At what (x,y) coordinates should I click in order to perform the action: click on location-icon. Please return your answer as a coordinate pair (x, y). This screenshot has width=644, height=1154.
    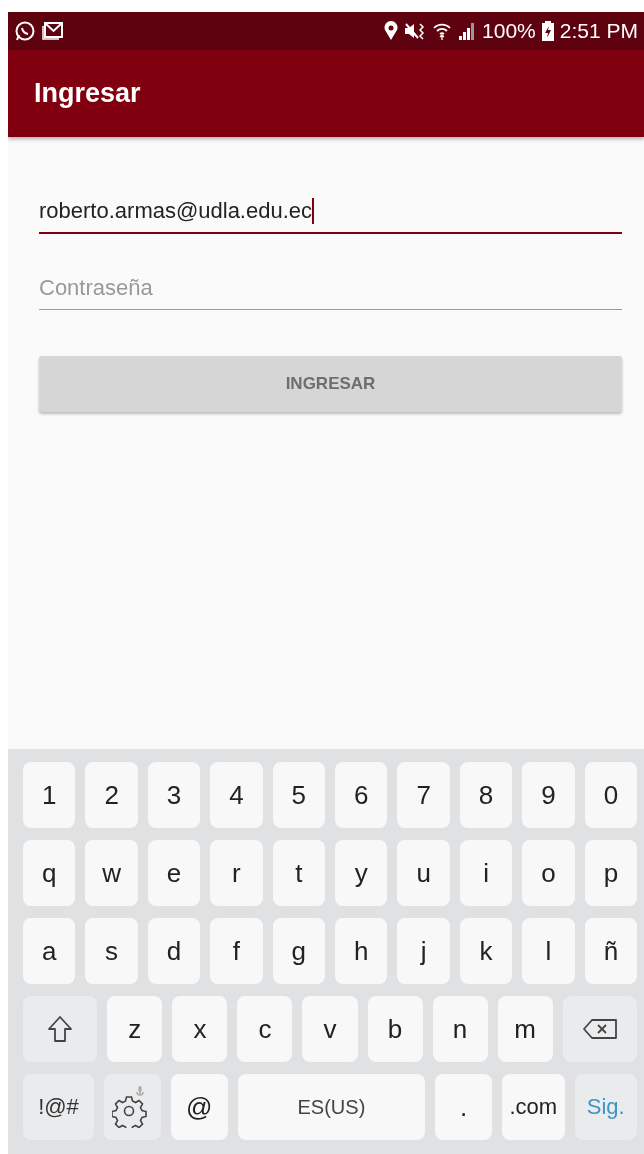
    Looking at the image, I should click on (391, 31).